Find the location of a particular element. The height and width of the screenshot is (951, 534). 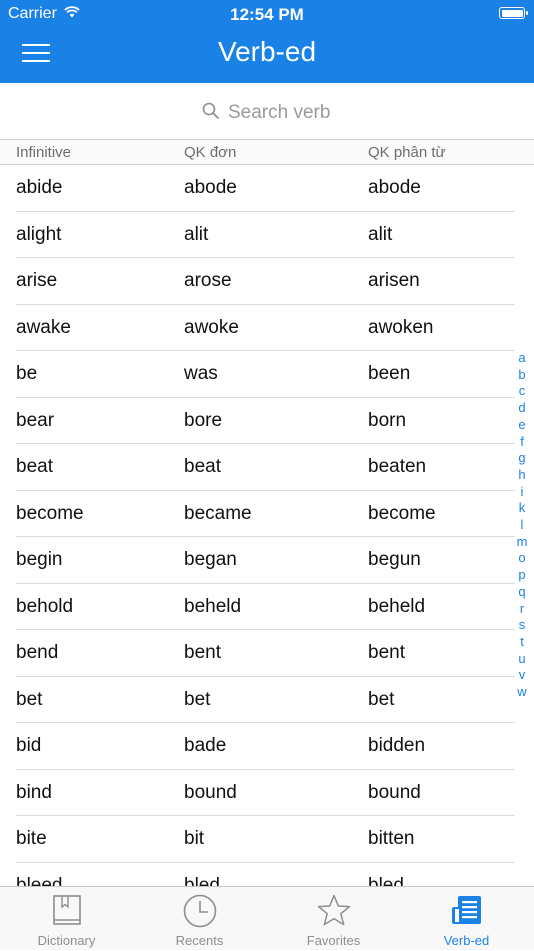

index-letter: k is located at coordinates (522, 508).